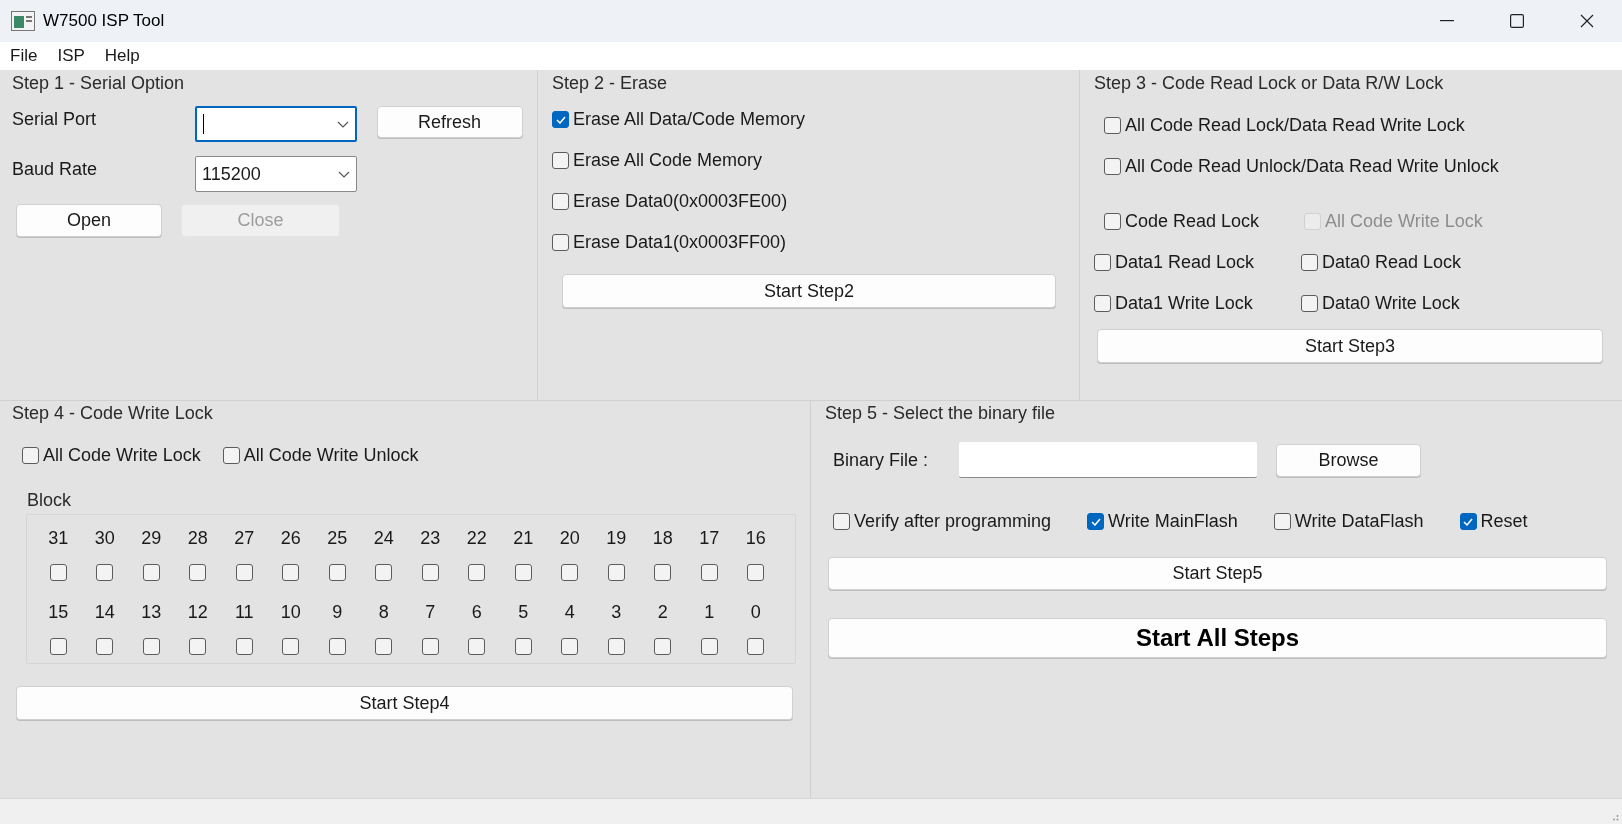  What do you see at coordinates (616, 538) in the screenshot?
I see `block-number: 19` at bounding box center [616, 538].